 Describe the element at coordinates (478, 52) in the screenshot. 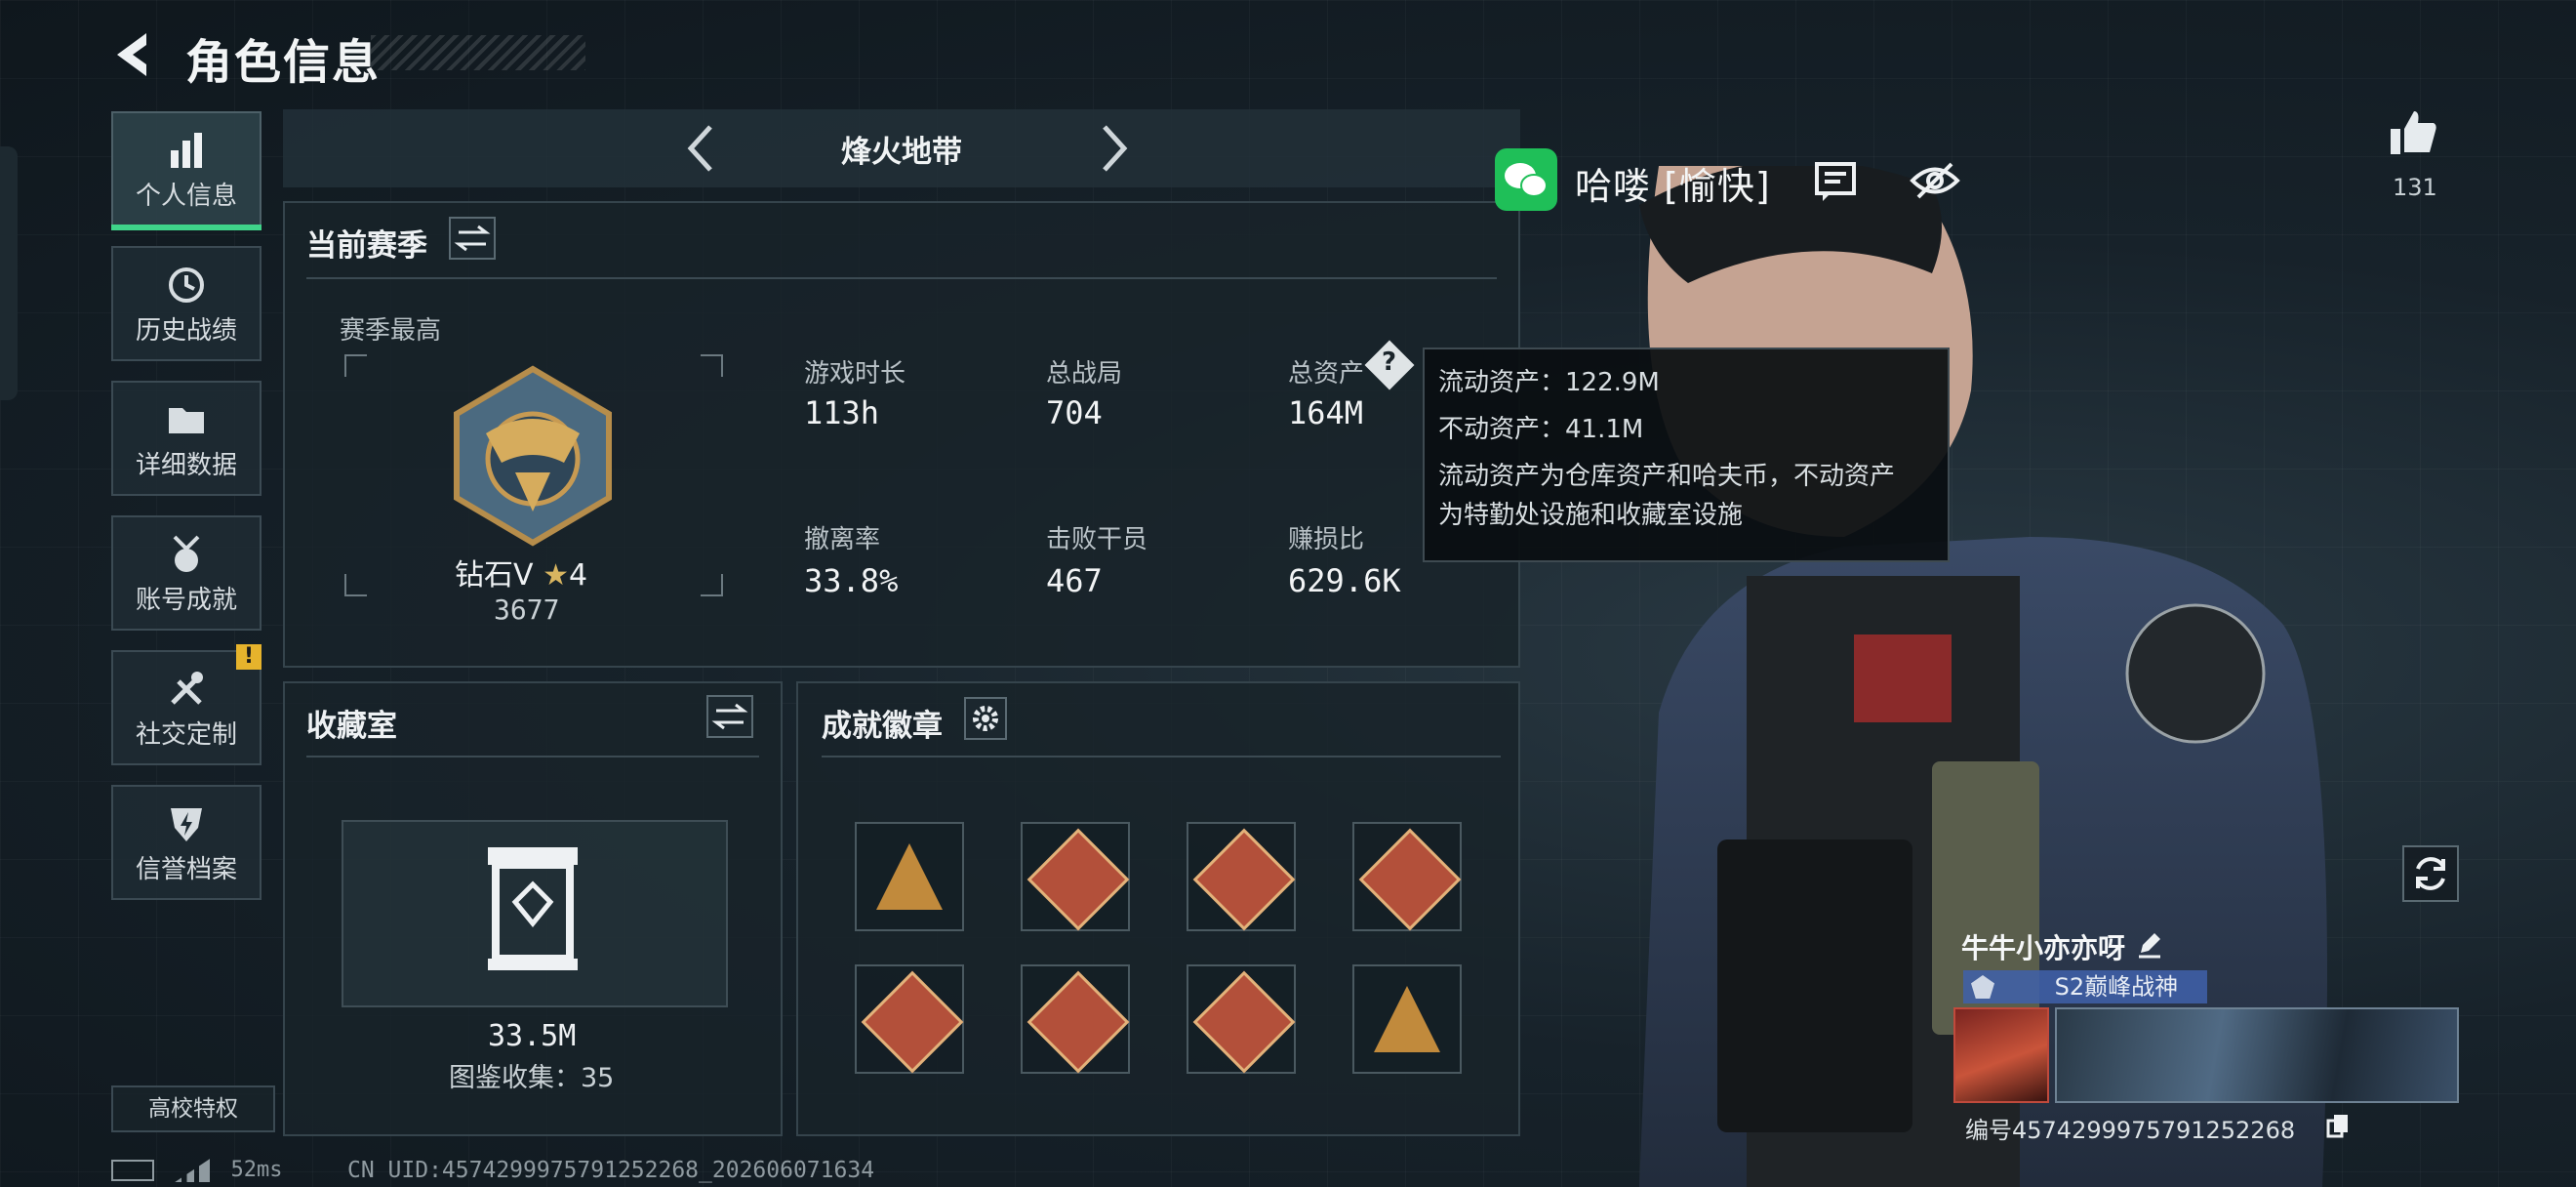

I see `title-decoration` at that location.